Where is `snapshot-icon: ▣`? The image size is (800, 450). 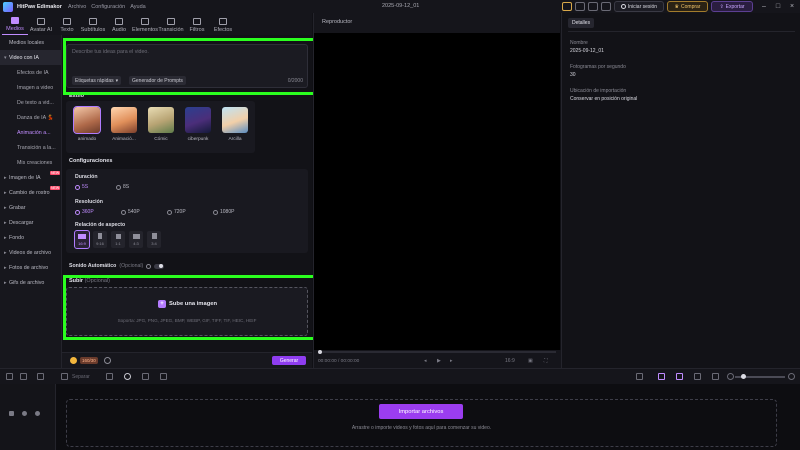 snapshot-icon: ▣ is located at coordinates (530, 361).